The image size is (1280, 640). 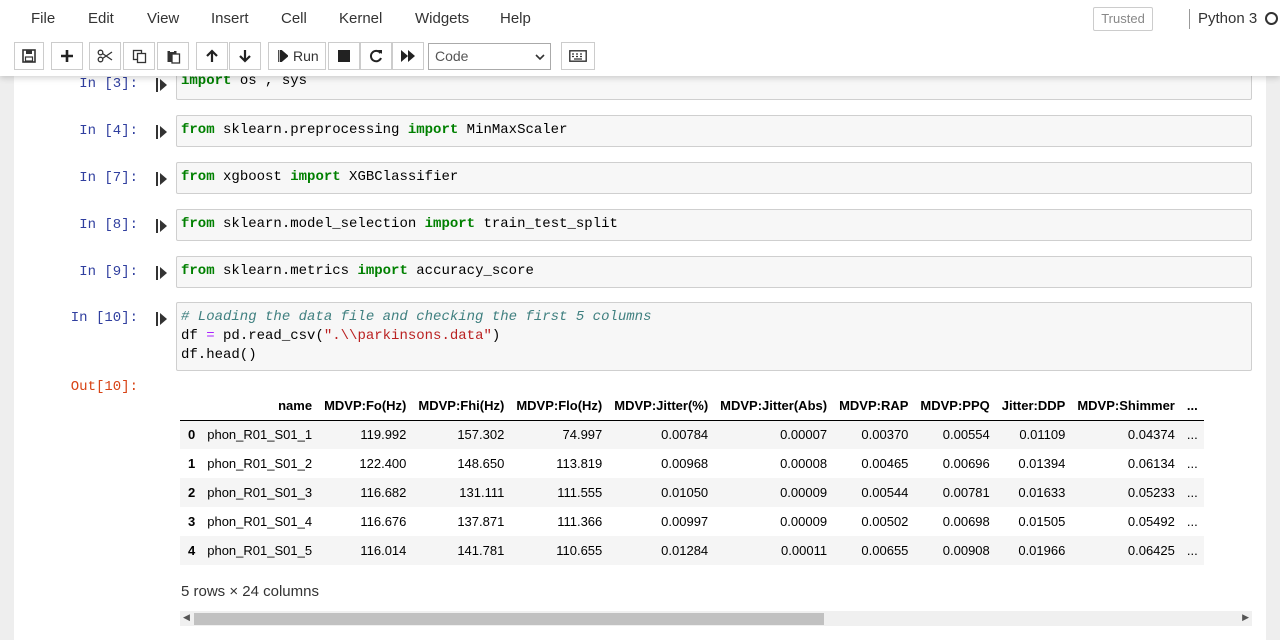 What do you see at coordinates (955, 434) in the screenshot?
I see `table-cell: 0.00554` at bounding box center [955, 434].